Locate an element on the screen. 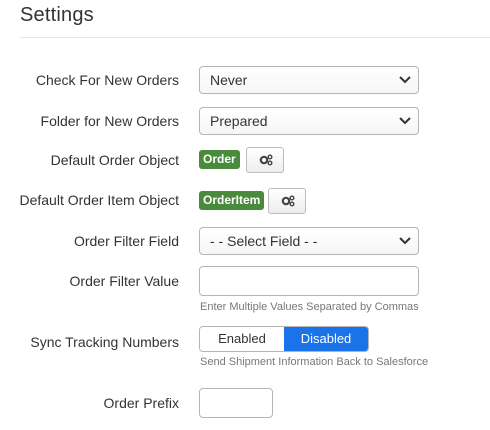 The image size is (490, 430). page-title: Settings is located at coordinates (57, 15).